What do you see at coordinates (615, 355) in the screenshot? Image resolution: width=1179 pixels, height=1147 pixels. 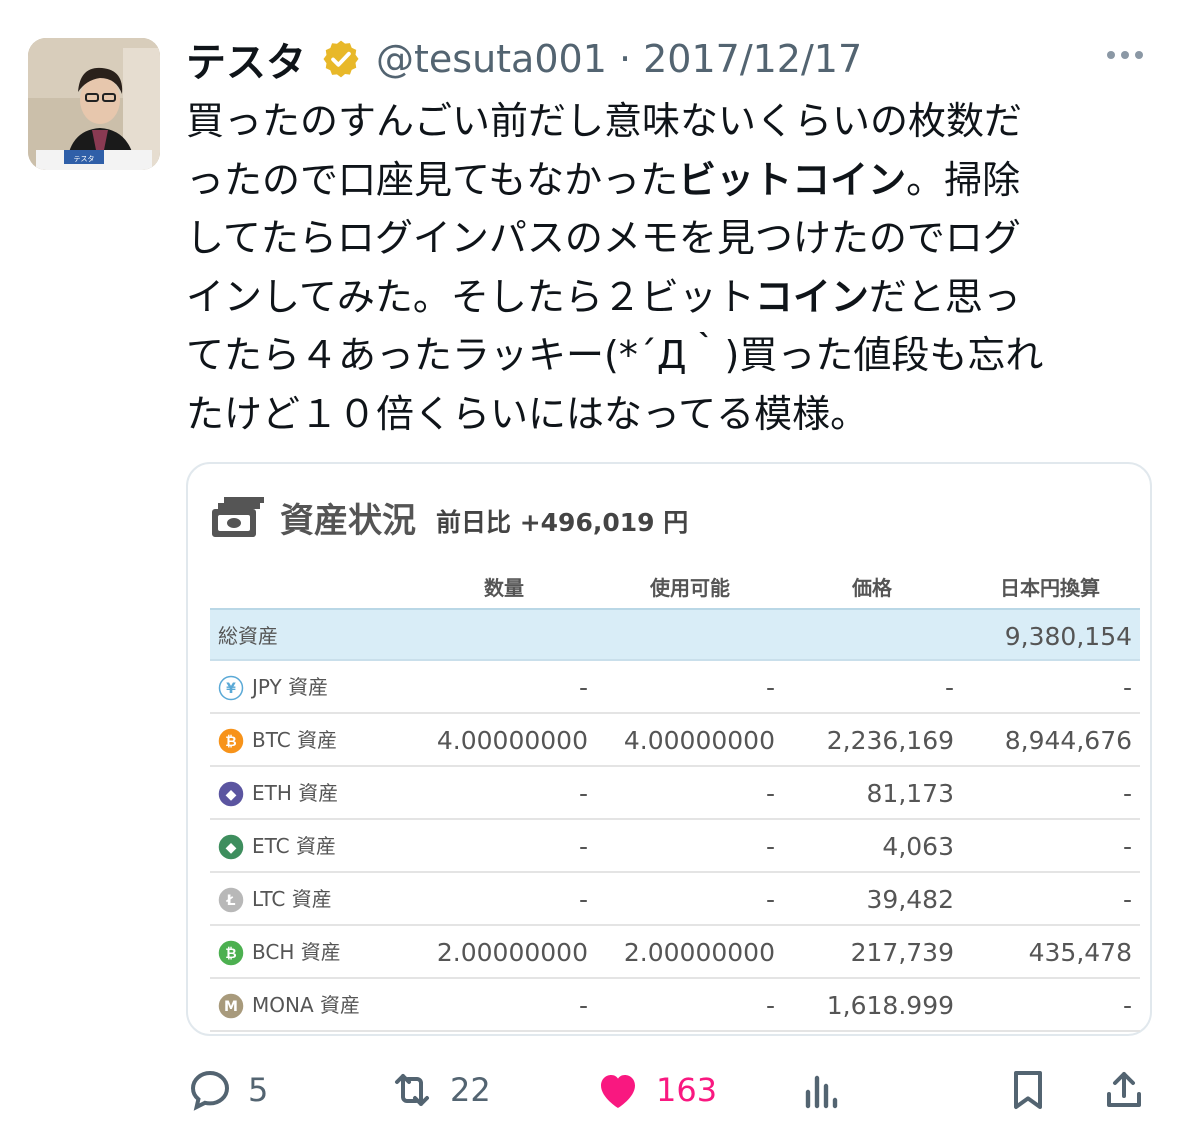 I see `tweet-text-segment: てたら４あったラッキー(*´Д｀)買った値段も忘れ` at bounding box center [615, 355].